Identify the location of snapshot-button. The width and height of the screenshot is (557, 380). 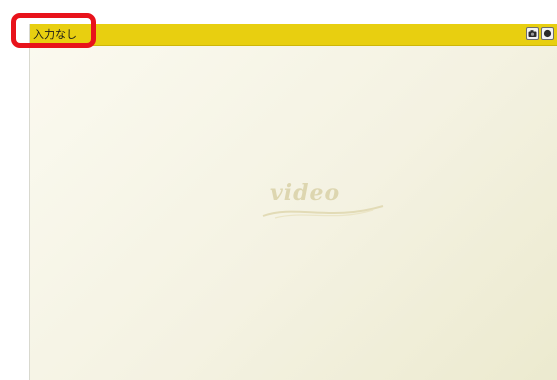
(532, 33).